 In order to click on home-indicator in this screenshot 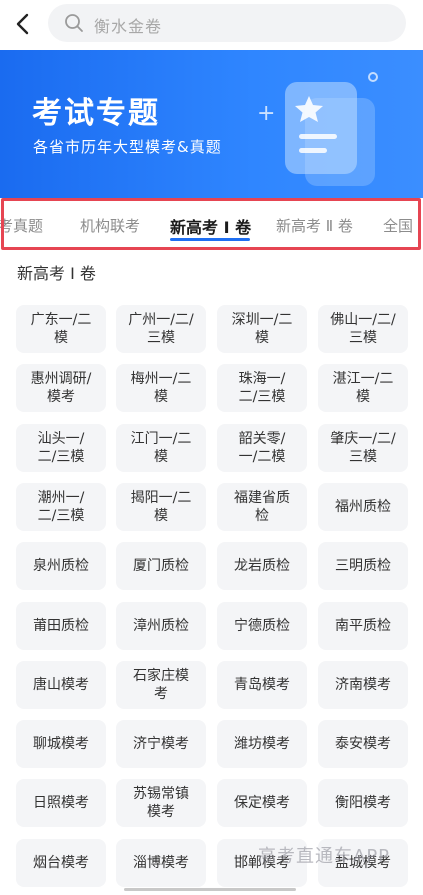, I will do `click(210, 889)`.